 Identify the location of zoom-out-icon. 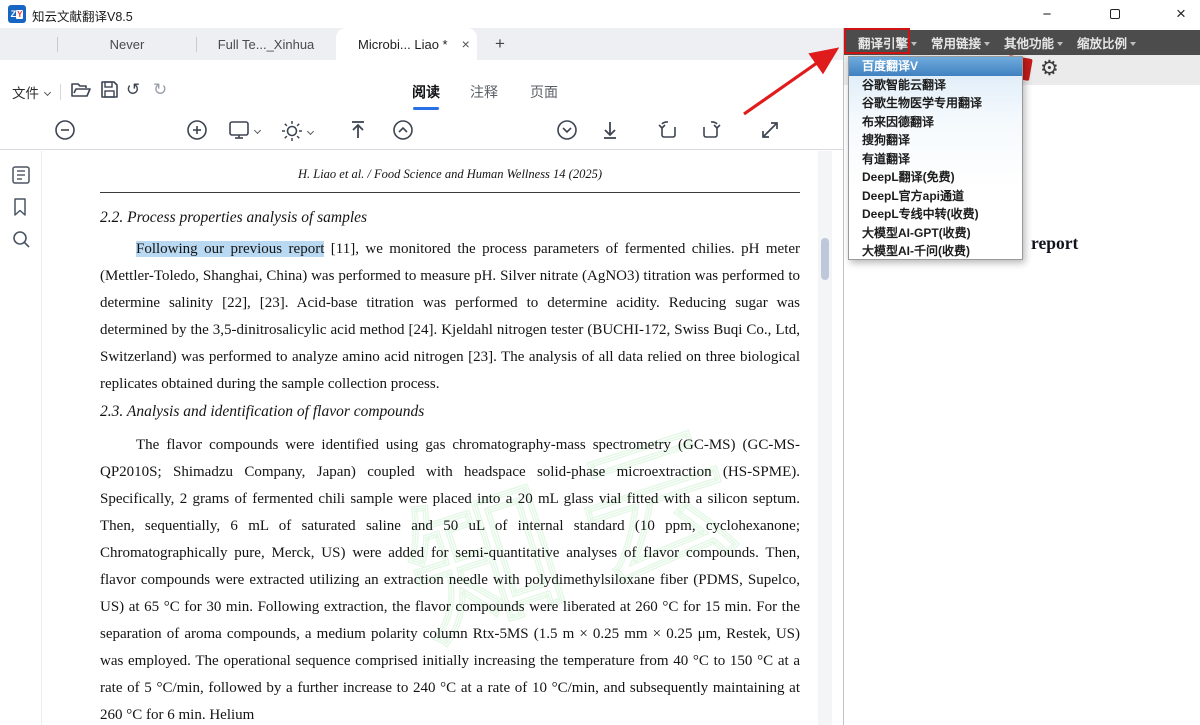
(65, 130).